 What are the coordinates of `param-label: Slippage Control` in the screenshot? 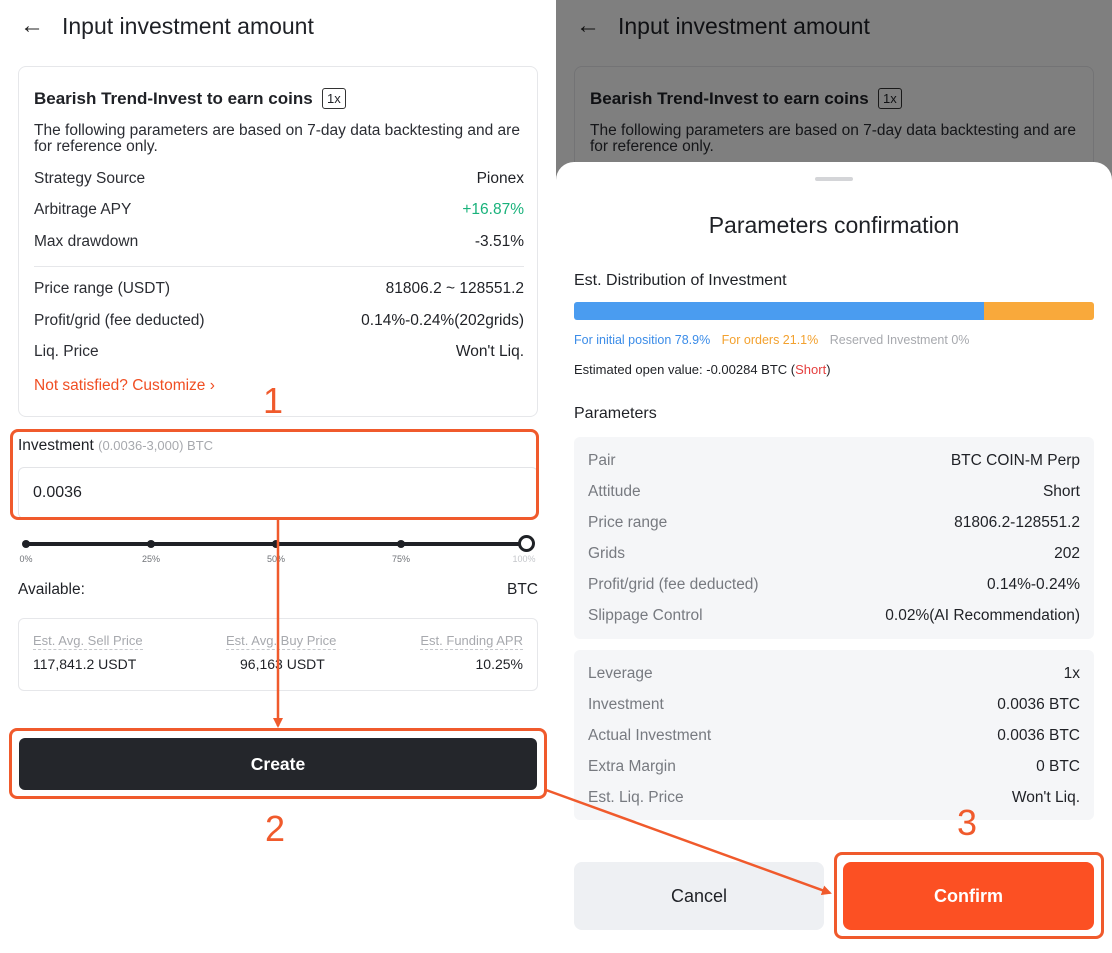 It's located at (645, 615).